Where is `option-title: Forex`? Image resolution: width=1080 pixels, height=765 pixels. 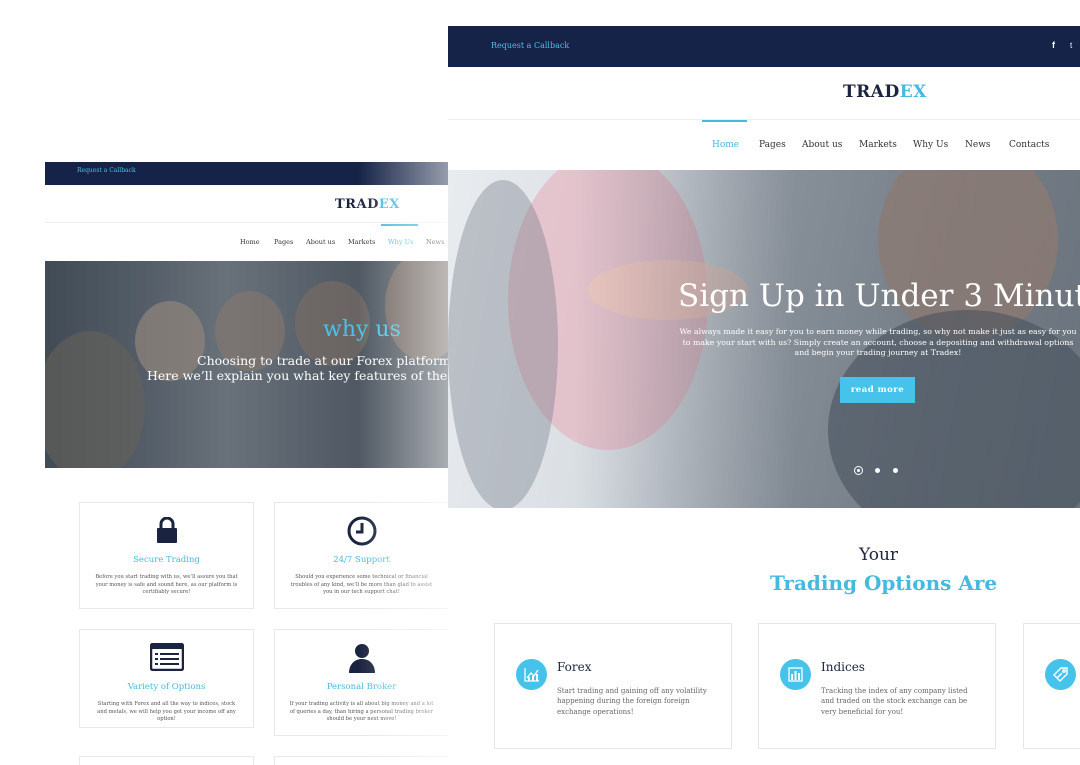
option-title: Forex is located at coordinates (574, 667).